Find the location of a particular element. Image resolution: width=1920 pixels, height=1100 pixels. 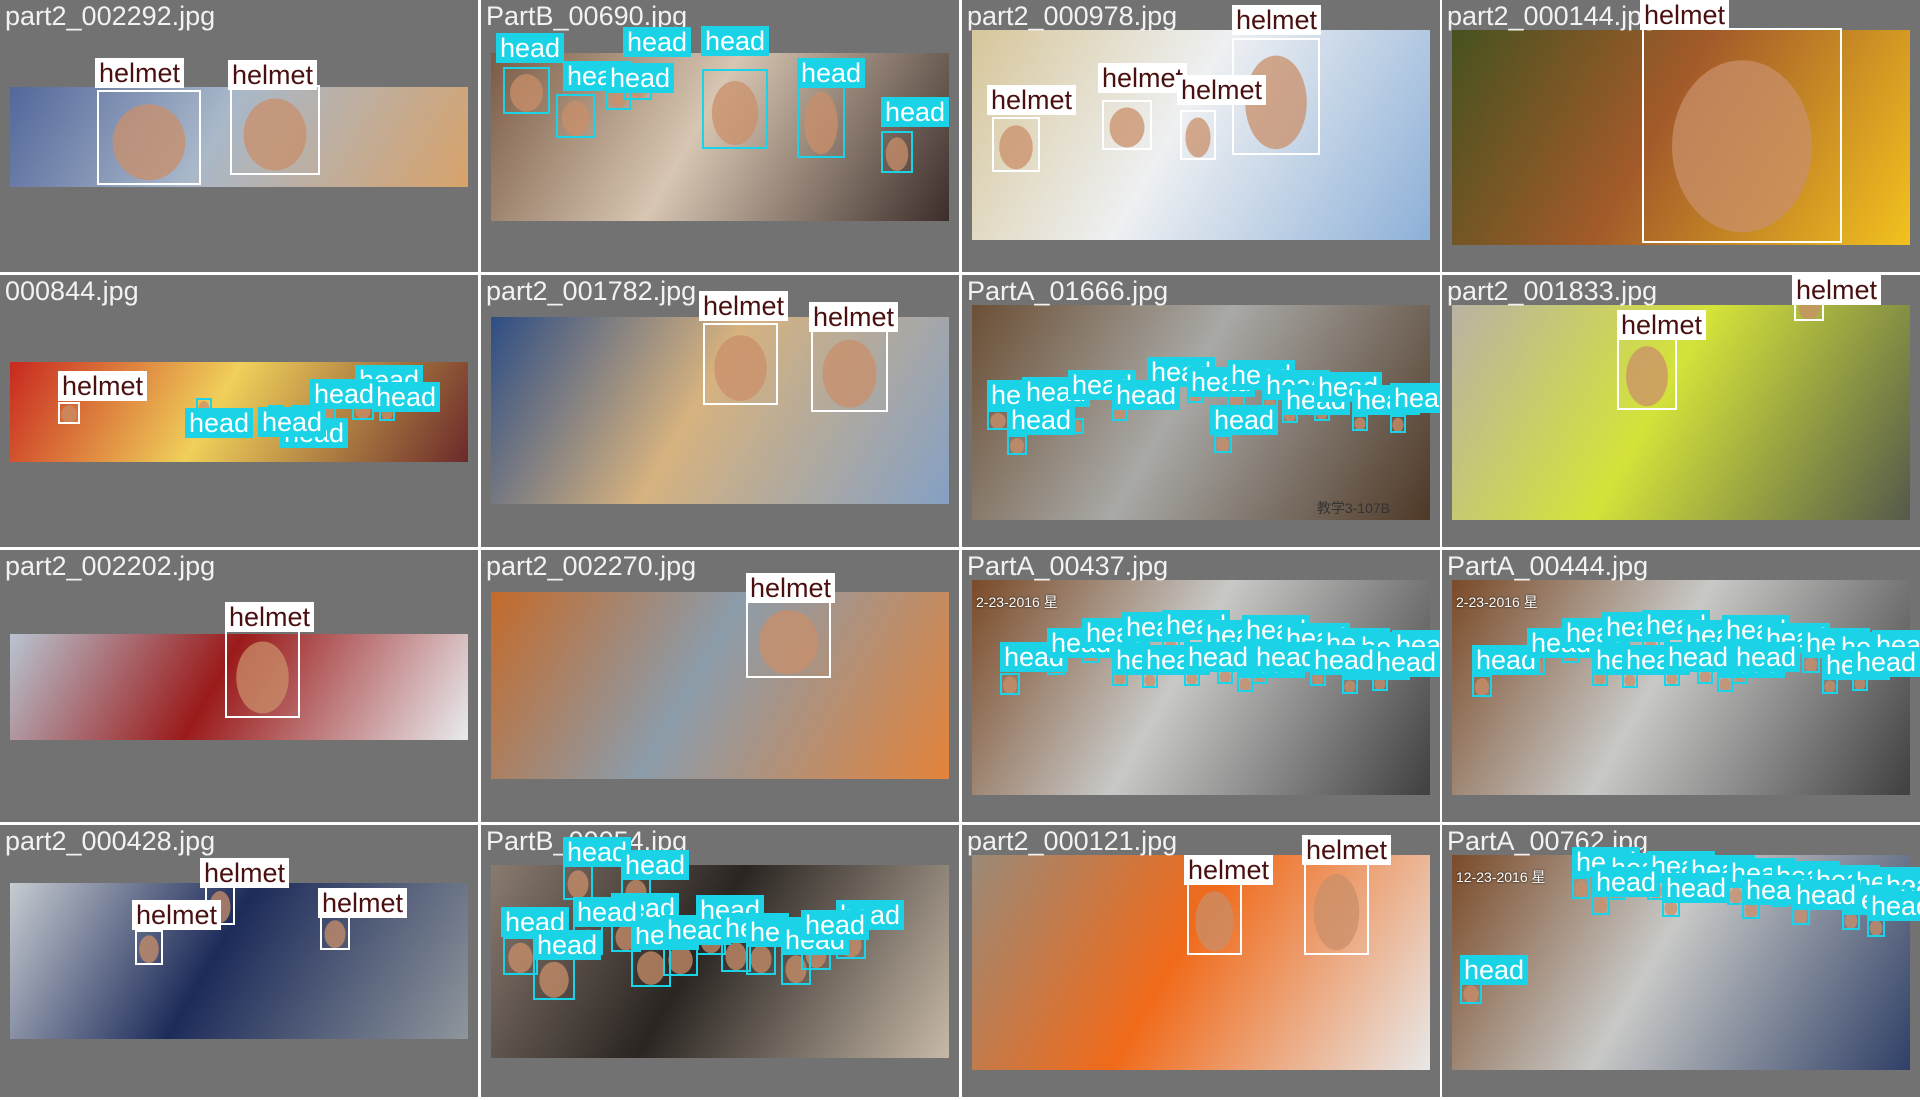

detection-tile: part2_001833.jpg helmet helmet is located at coordinates (1681, 411).